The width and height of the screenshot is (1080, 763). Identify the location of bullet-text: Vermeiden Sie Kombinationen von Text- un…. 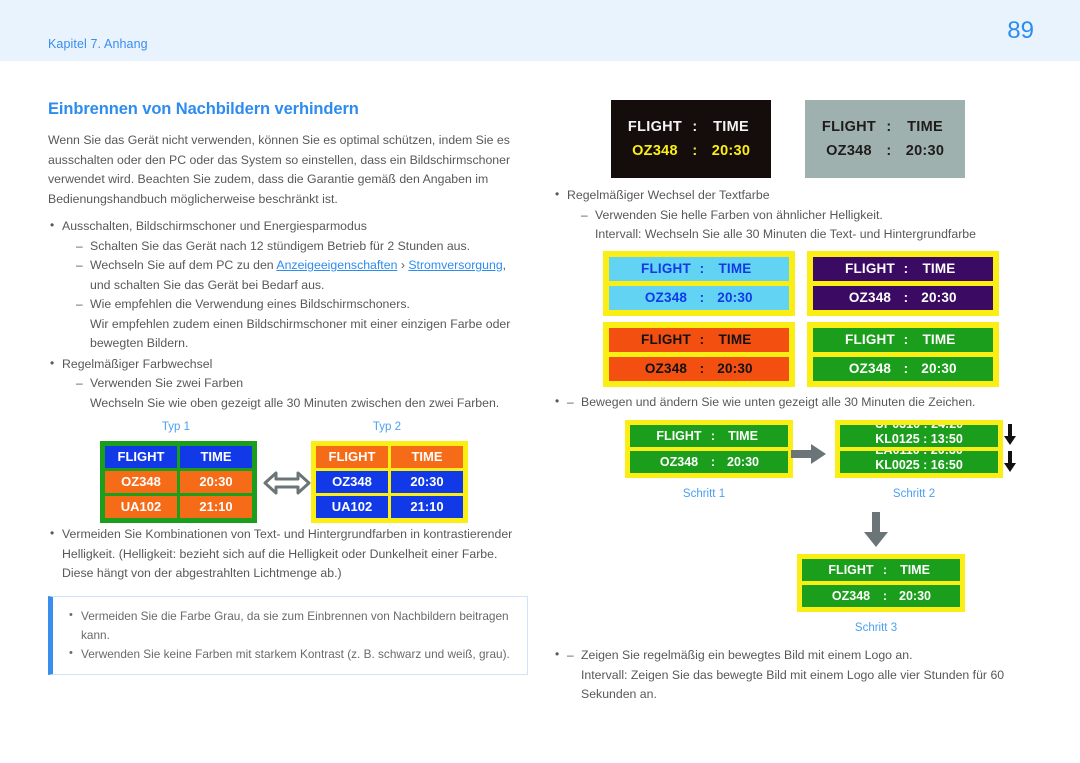
(287, 553).